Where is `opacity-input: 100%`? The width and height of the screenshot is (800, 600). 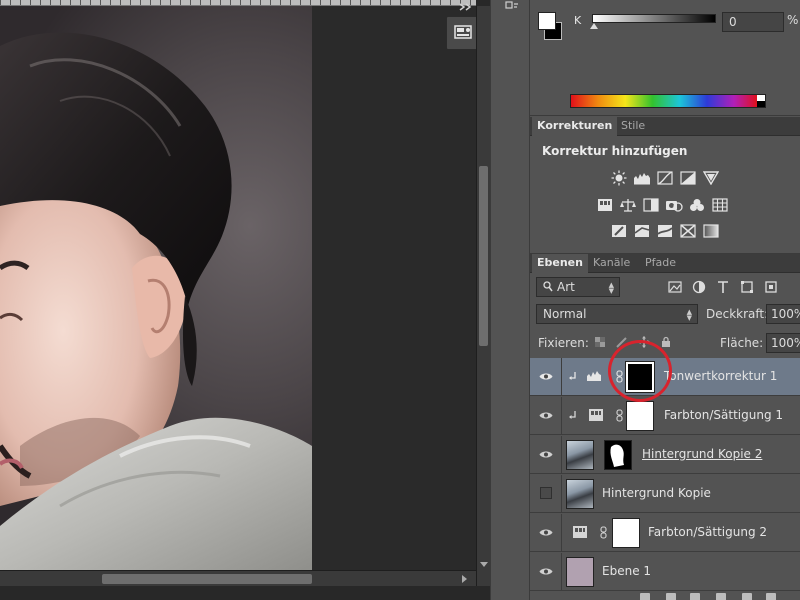
opacity-input: 100% is located at coordinates (783, 314).